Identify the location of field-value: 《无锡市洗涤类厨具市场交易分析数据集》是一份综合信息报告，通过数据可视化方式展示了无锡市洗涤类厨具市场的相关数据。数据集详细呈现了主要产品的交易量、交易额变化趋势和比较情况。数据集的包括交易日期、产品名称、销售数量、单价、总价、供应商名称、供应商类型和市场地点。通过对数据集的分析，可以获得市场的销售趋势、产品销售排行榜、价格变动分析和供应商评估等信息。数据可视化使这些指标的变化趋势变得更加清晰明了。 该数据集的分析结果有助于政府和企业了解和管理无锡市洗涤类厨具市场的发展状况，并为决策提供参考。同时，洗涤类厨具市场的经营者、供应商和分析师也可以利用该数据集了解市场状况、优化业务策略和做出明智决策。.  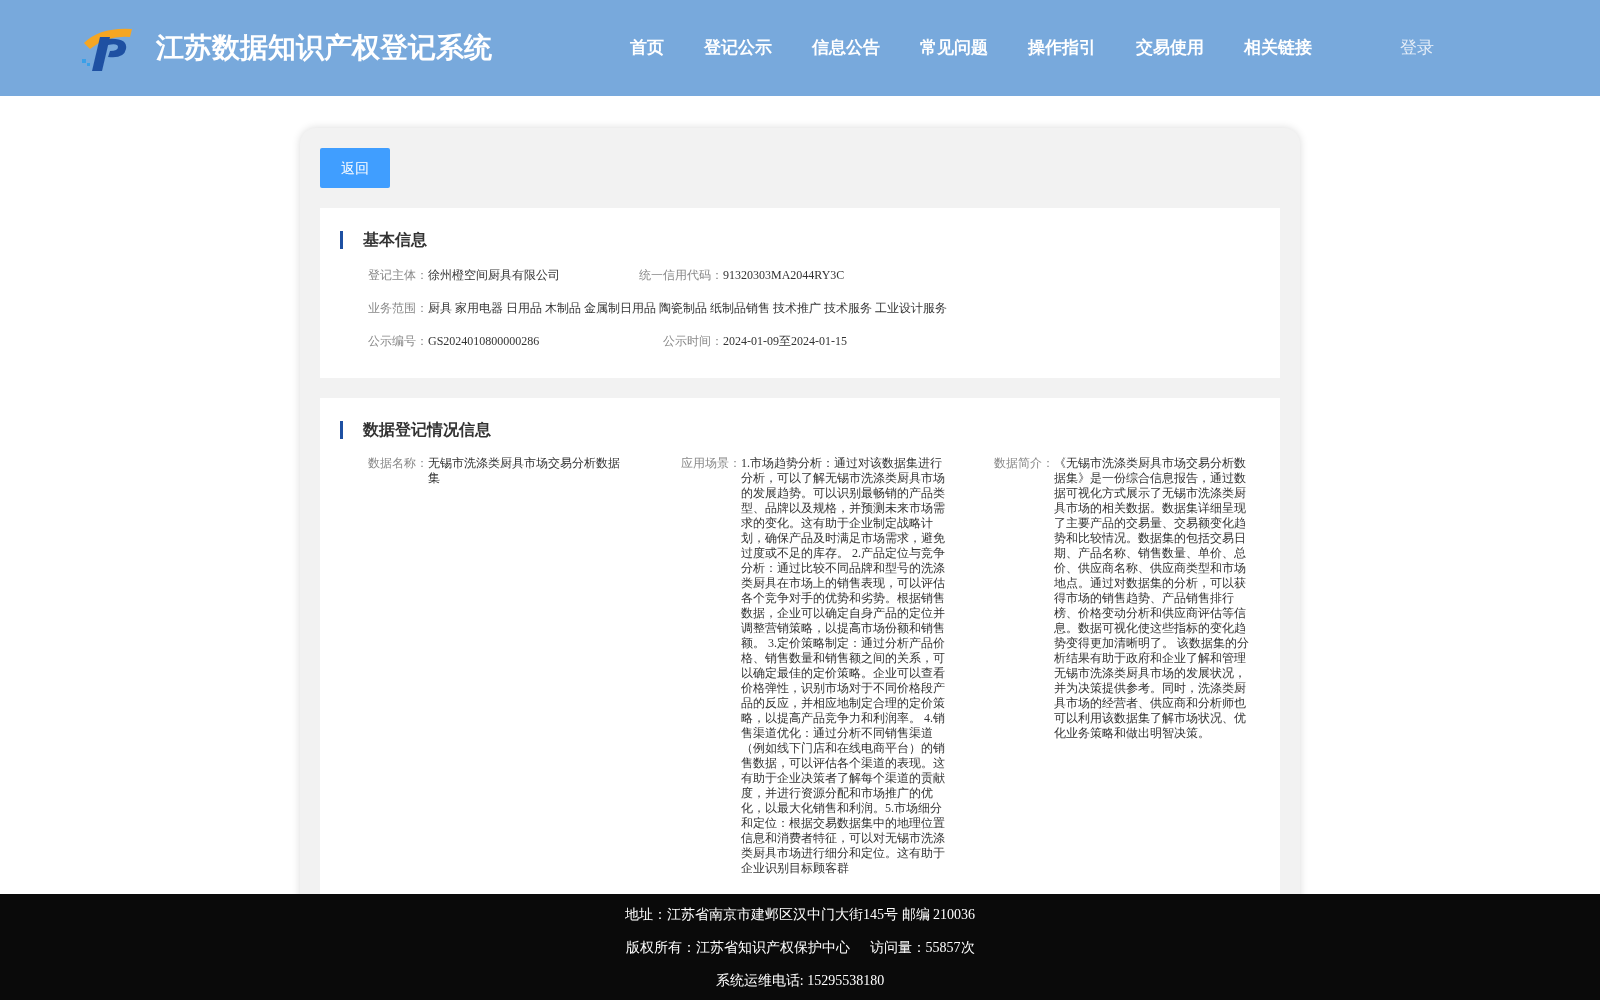
(1152, 599).